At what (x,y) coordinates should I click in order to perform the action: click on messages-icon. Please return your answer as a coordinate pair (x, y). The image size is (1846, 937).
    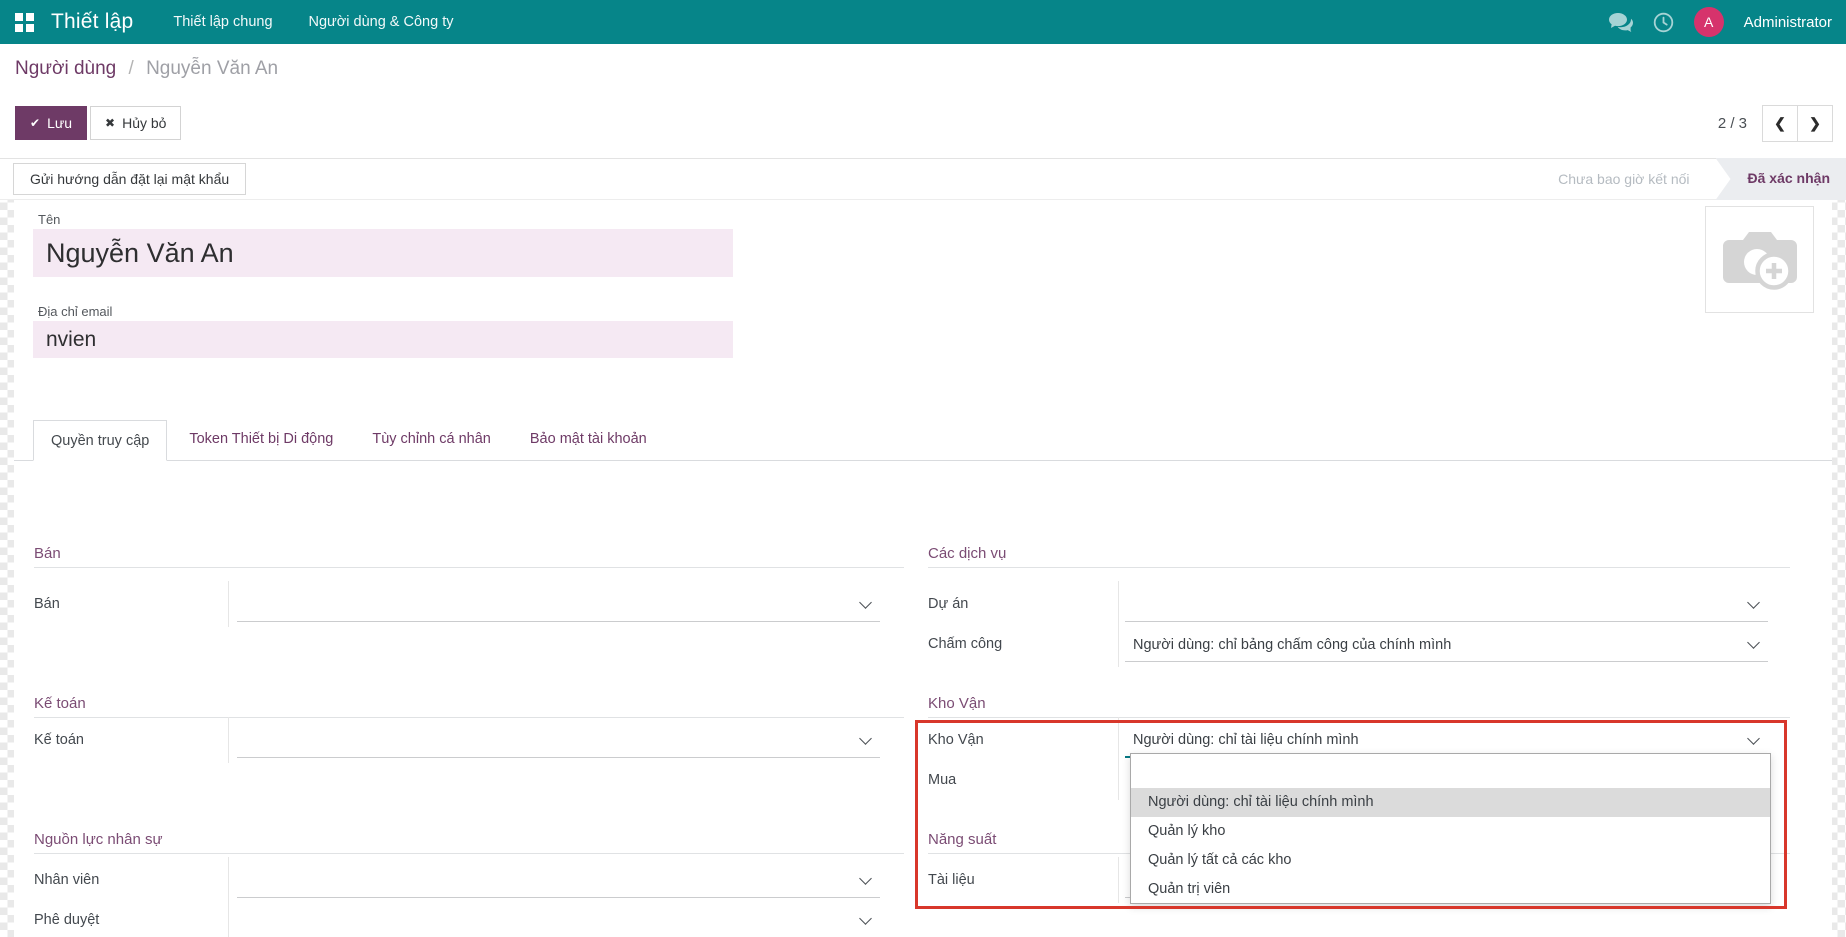
    Looking at the image, I should click on (1620, 22).